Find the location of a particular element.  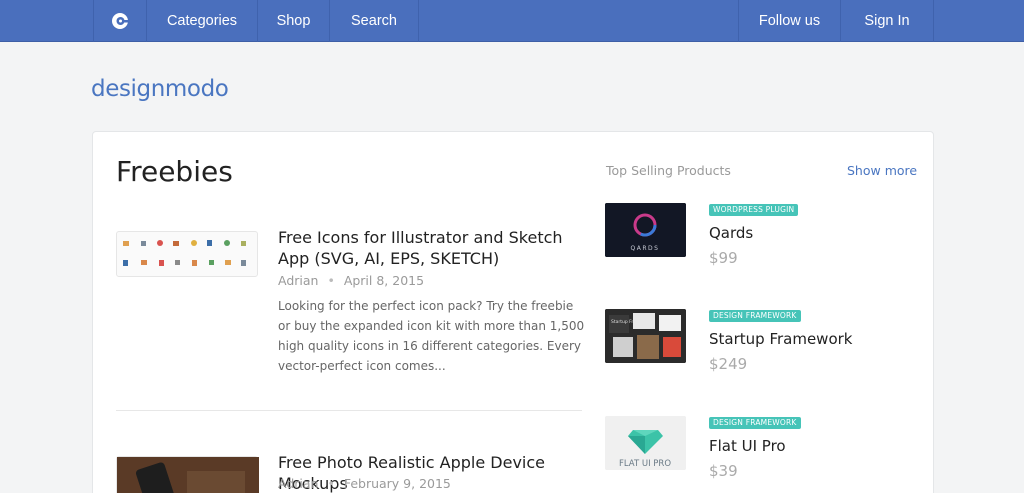

post-meta: Adrian • February 9, 2015 is located at coordinates (364, 483).